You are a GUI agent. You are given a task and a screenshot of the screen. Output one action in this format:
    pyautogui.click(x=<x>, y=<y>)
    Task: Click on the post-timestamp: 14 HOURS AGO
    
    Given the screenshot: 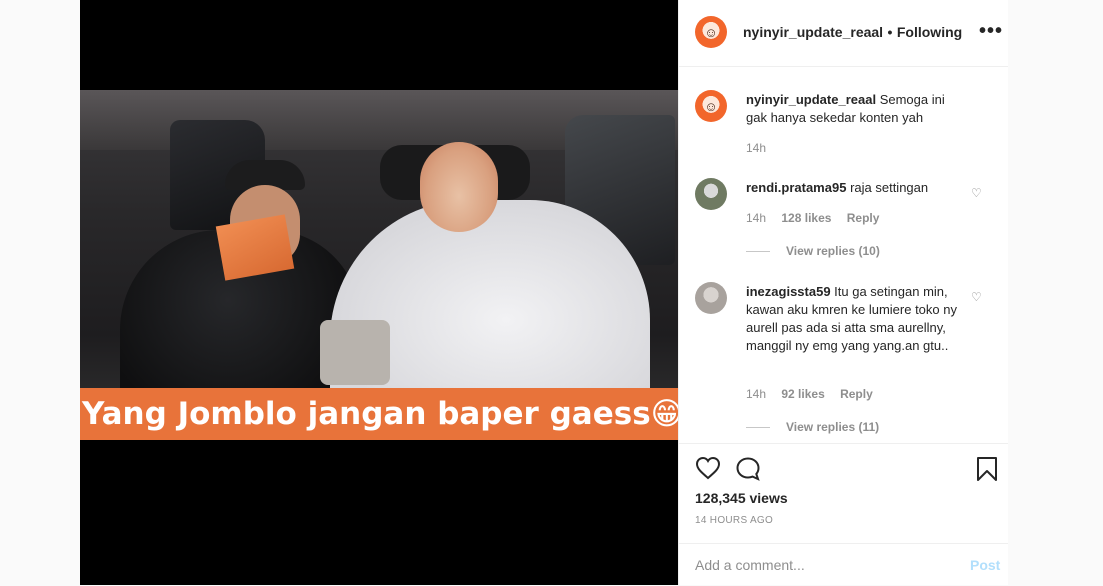 What is the action you would take?
    pyautogui.click(x=734, y=520)
    